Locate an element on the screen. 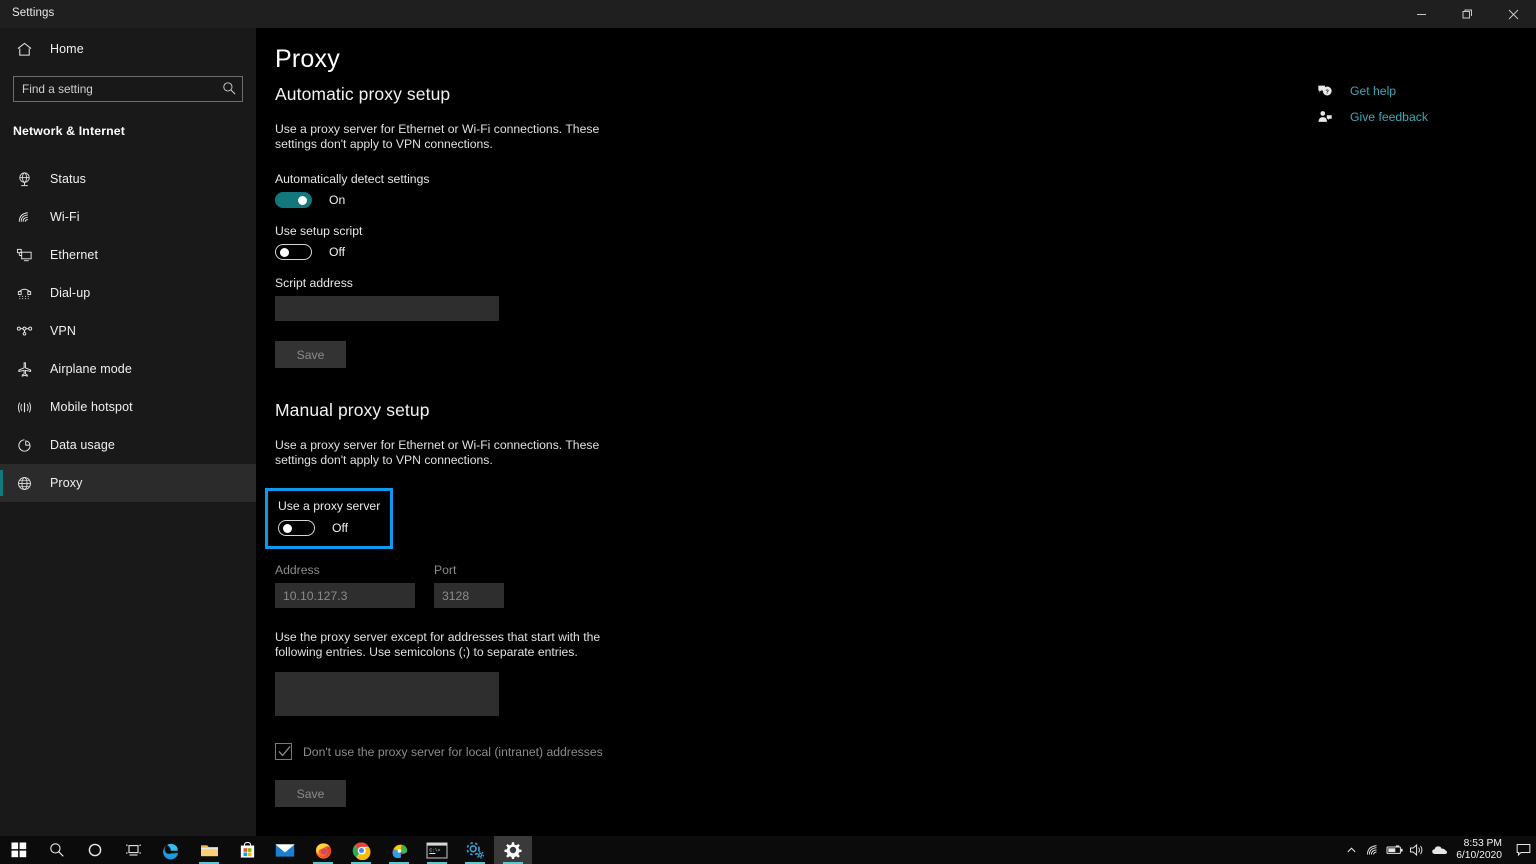  dialup-icon is located at coordinates (24, 293).